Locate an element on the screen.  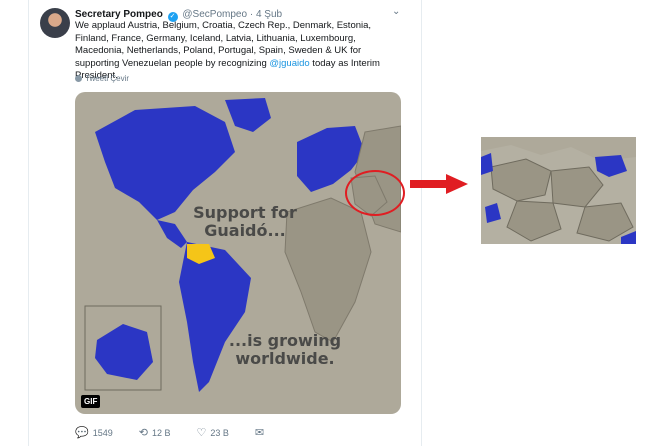
reply-icon: 💬 is located at coordinates (82, 433).